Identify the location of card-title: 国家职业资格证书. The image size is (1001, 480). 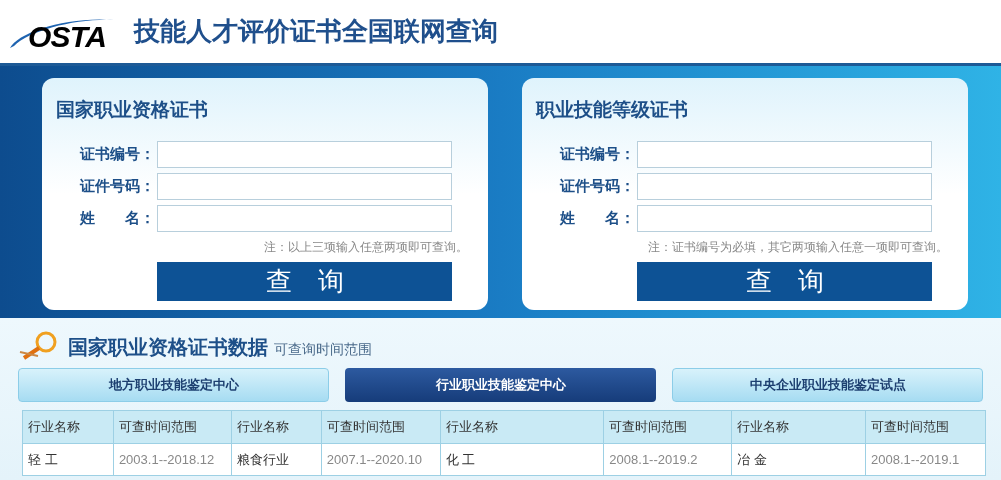
(132, 110).